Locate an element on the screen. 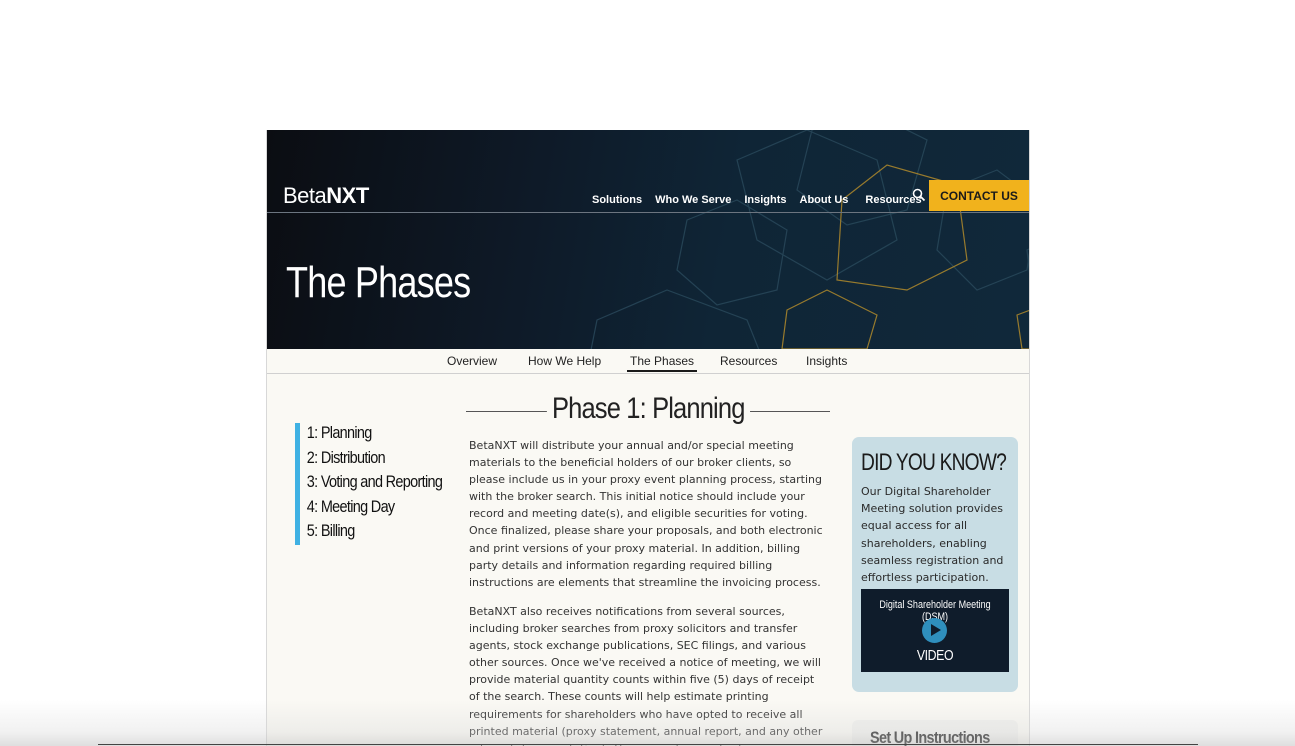  tab-the-phases: The Phases is located at coordinates (662, 363).